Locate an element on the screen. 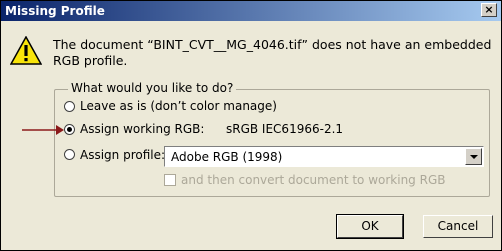 Image resolution: width=502 pixels, height=251 pixels. dialog-title: Missing Profile is located at coordinates (55, 11).